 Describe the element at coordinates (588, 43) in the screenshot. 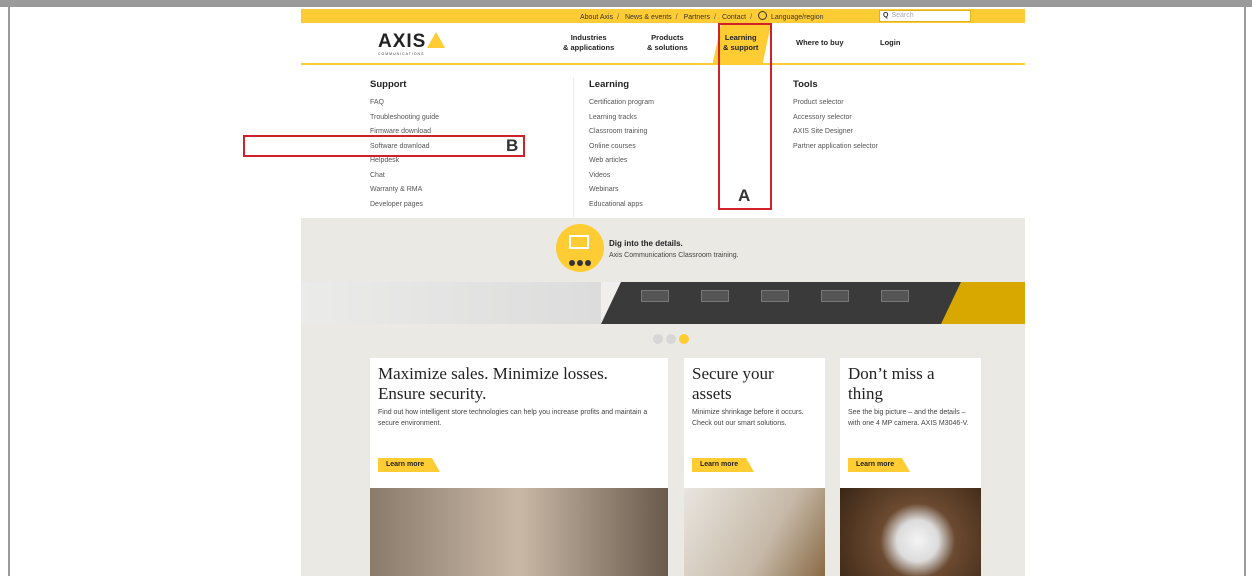

I see `nav-industries: Industries & applications` at that location.